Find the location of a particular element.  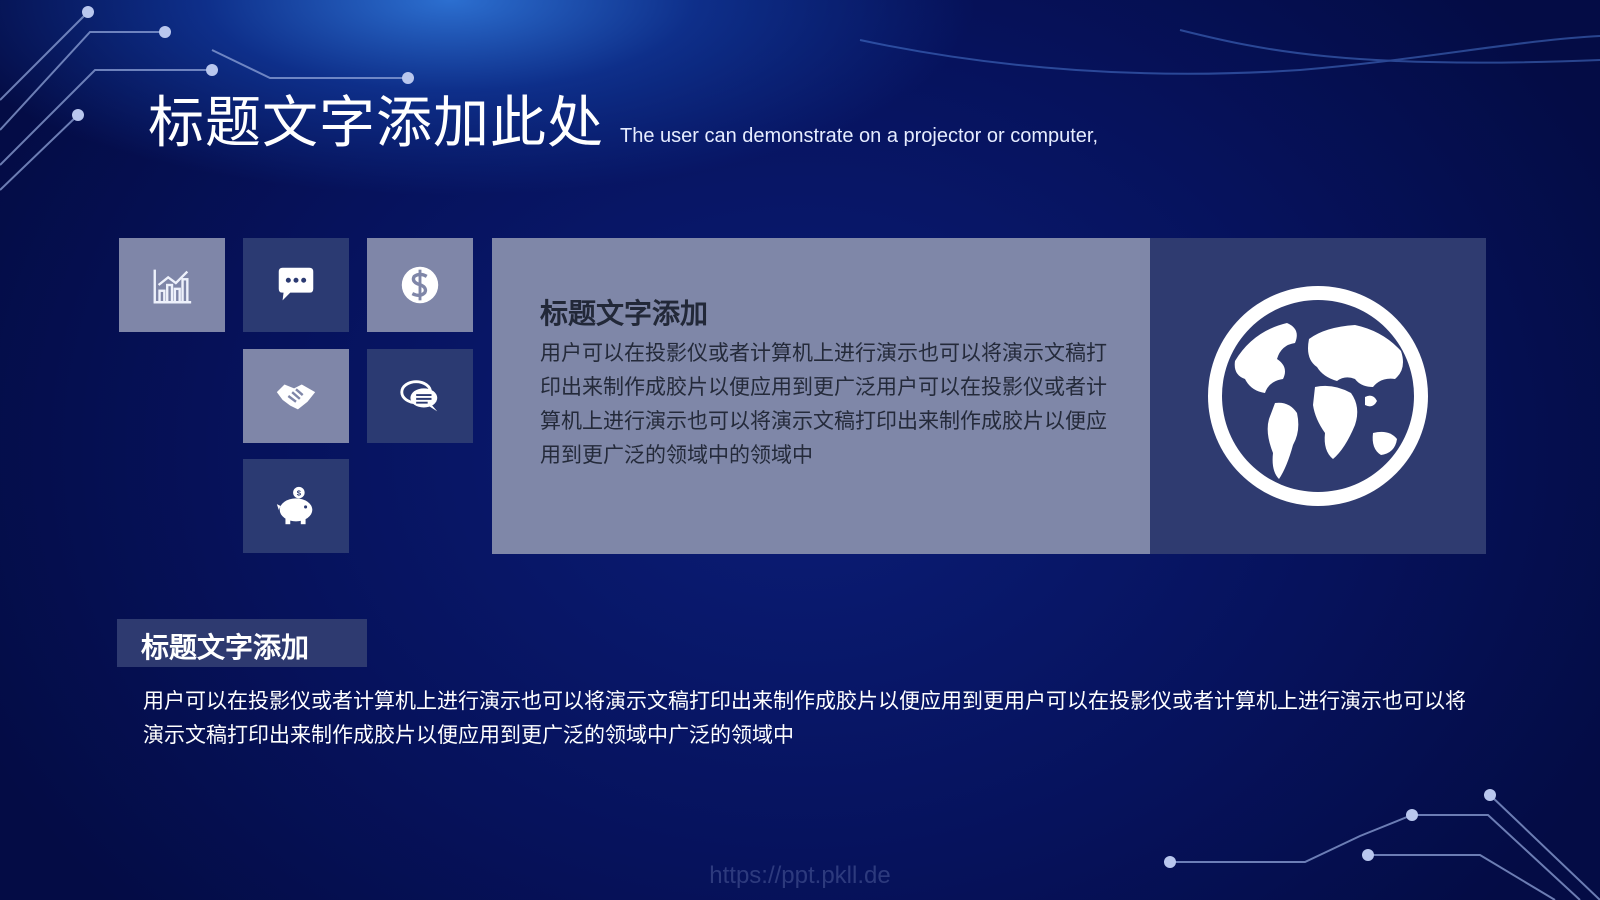

section-label-box: 标题文字添加 is located at coordinates (242, 643).